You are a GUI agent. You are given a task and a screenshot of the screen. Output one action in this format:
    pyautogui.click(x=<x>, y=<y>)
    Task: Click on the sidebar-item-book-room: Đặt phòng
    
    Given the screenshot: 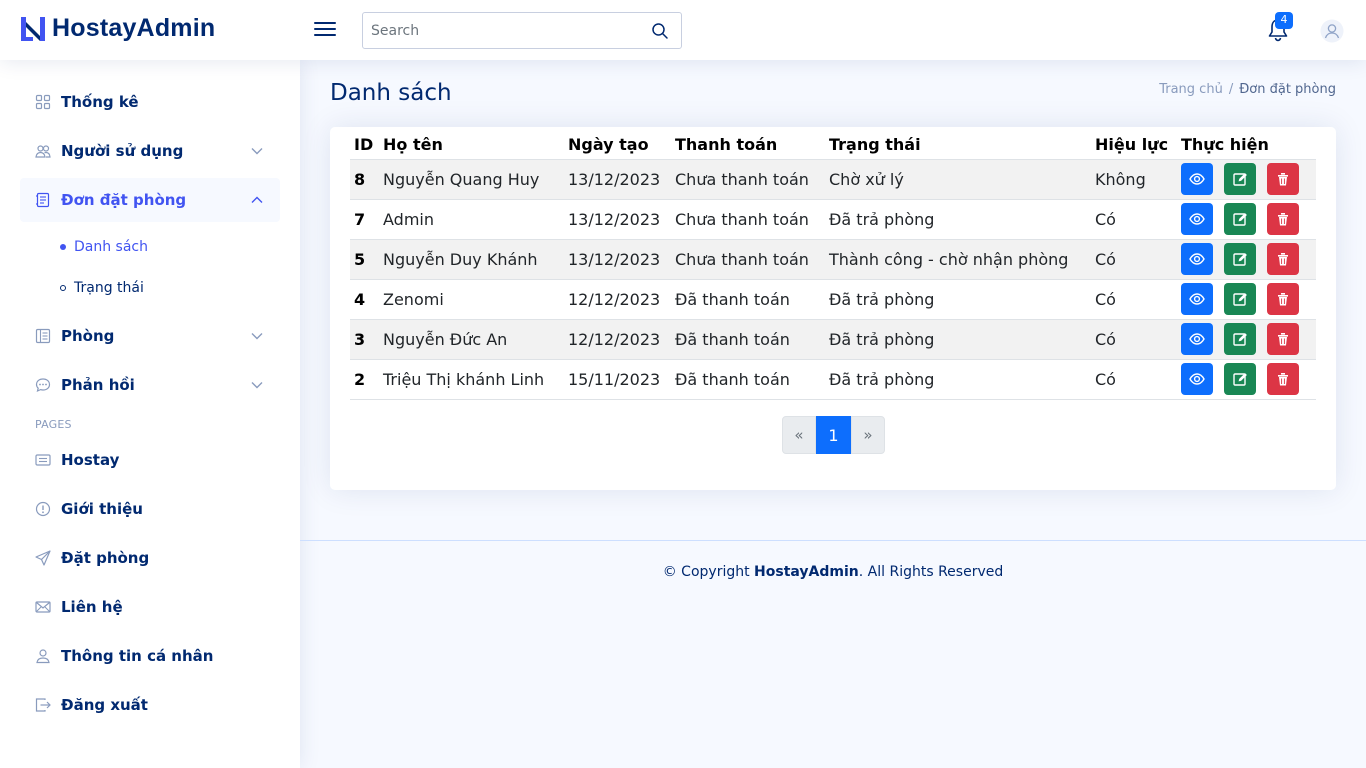 What is the action you would take?
    pyautogui.click(x=150, y=558)
    